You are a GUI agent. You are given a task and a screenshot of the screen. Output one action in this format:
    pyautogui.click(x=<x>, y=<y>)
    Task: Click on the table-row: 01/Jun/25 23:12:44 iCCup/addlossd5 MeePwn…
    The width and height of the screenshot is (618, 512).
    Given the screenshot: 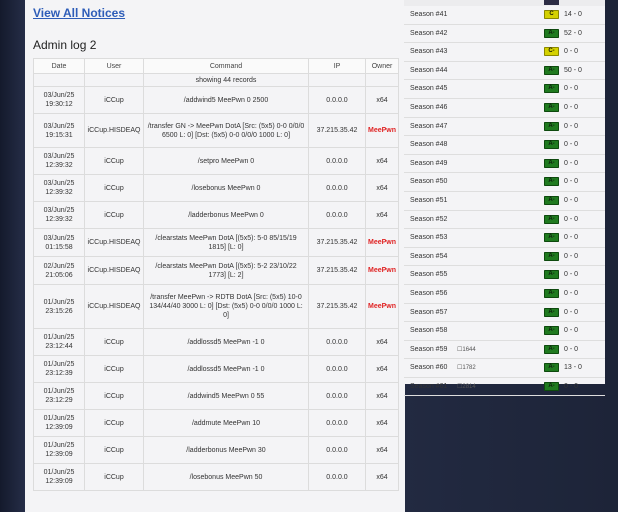 What is the action you would take?
    pyautogui.click(x=216, y=342)
    